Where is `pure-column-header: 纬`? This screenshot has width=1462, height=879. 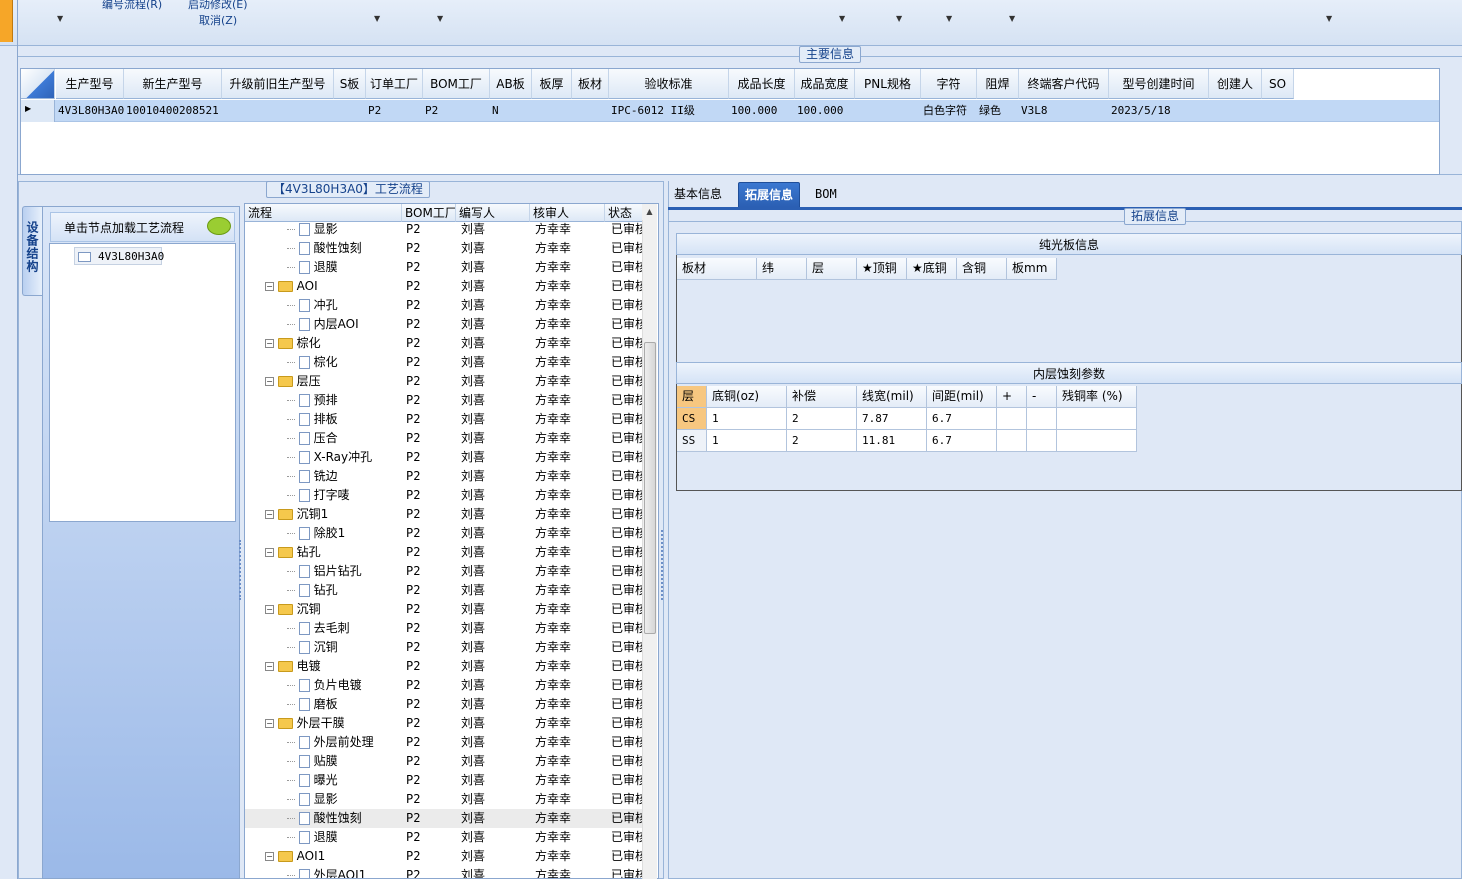
pure-column-header: 纬 is located at coordinates (782, 269).